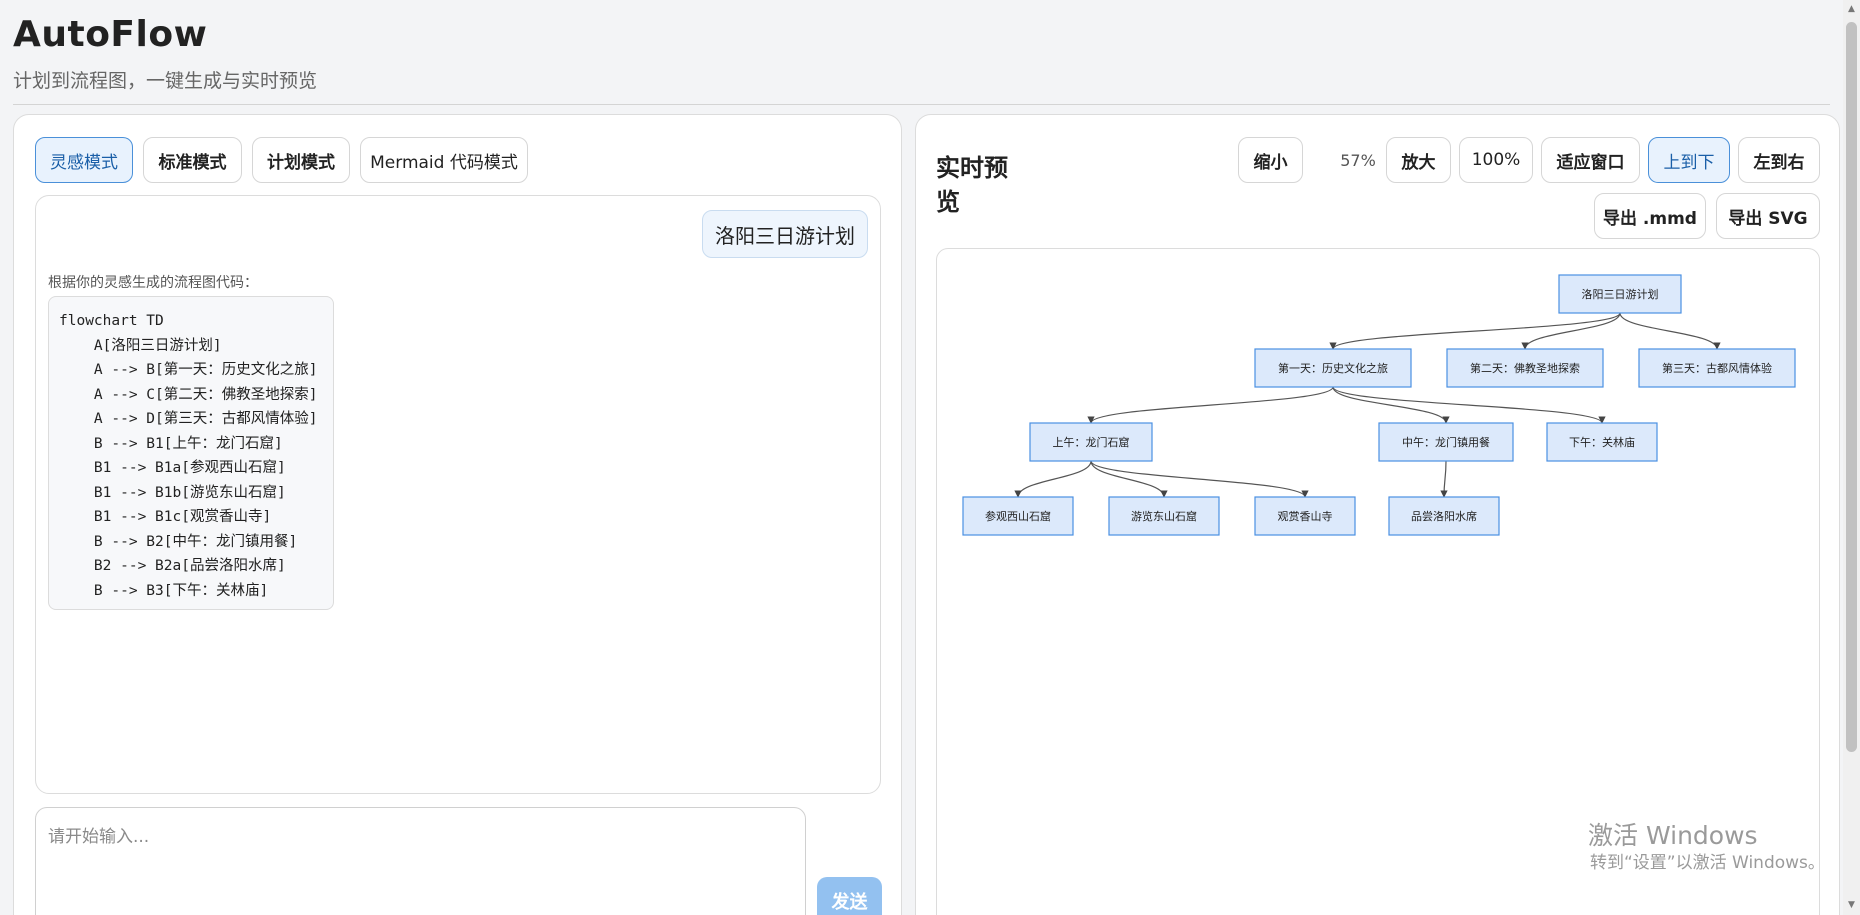 This screenshot has width=1860, height=915. Describe the element at coordinates (444, 160) in the screenshot. I see `mode-tab-mermaid: Mermaid 代码模式` at that location.